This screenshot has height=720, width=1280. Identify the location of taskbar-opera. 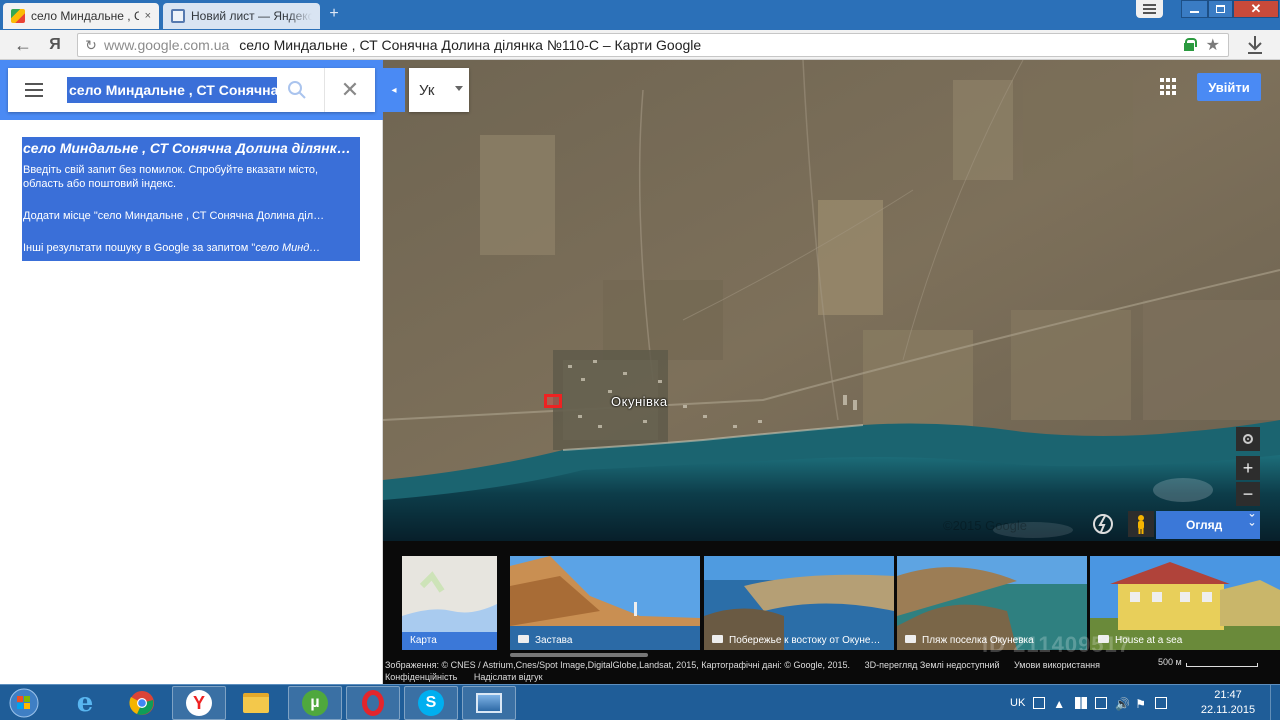
(373, 703).